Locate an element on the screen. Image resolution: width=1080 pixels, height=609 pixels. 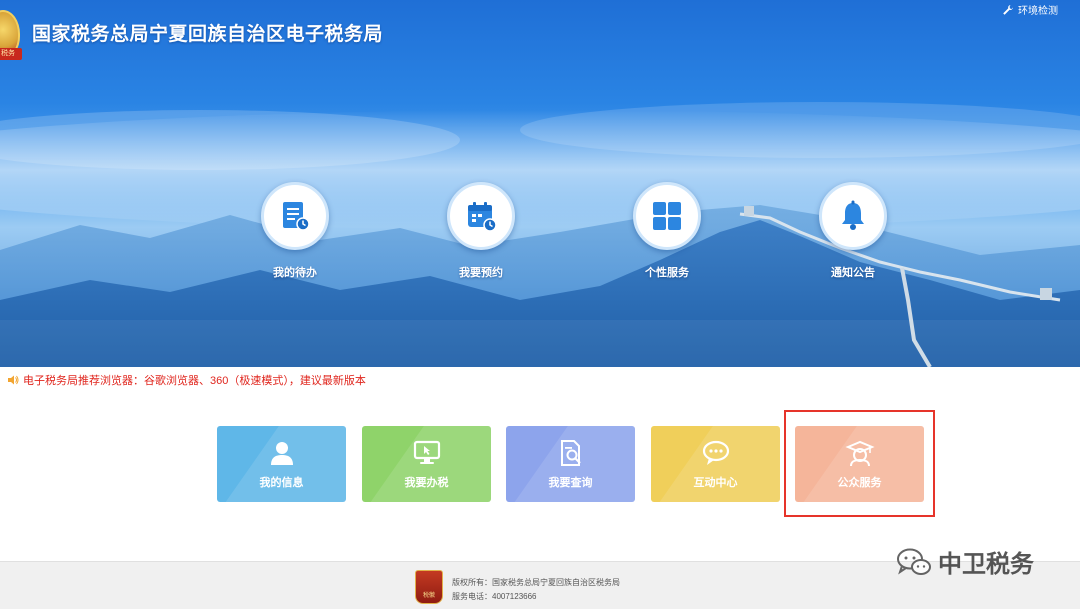
graduate-icon is located at coordinates (859, 453).